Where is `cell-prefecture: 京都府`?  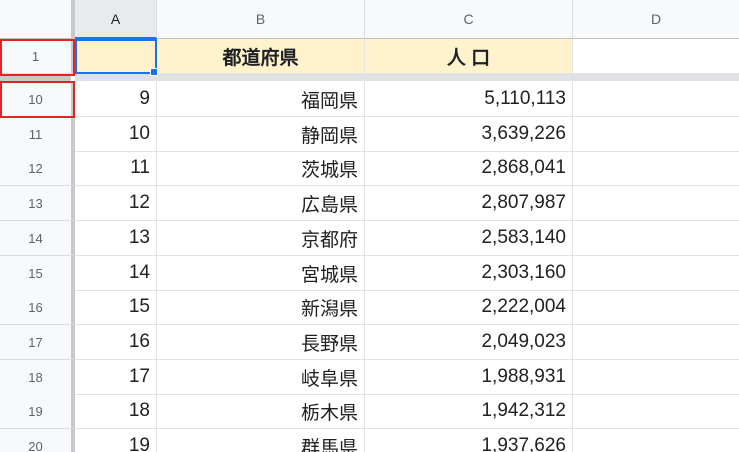 cell-prefecture: 京都府 is located at coordinates (261, 238).